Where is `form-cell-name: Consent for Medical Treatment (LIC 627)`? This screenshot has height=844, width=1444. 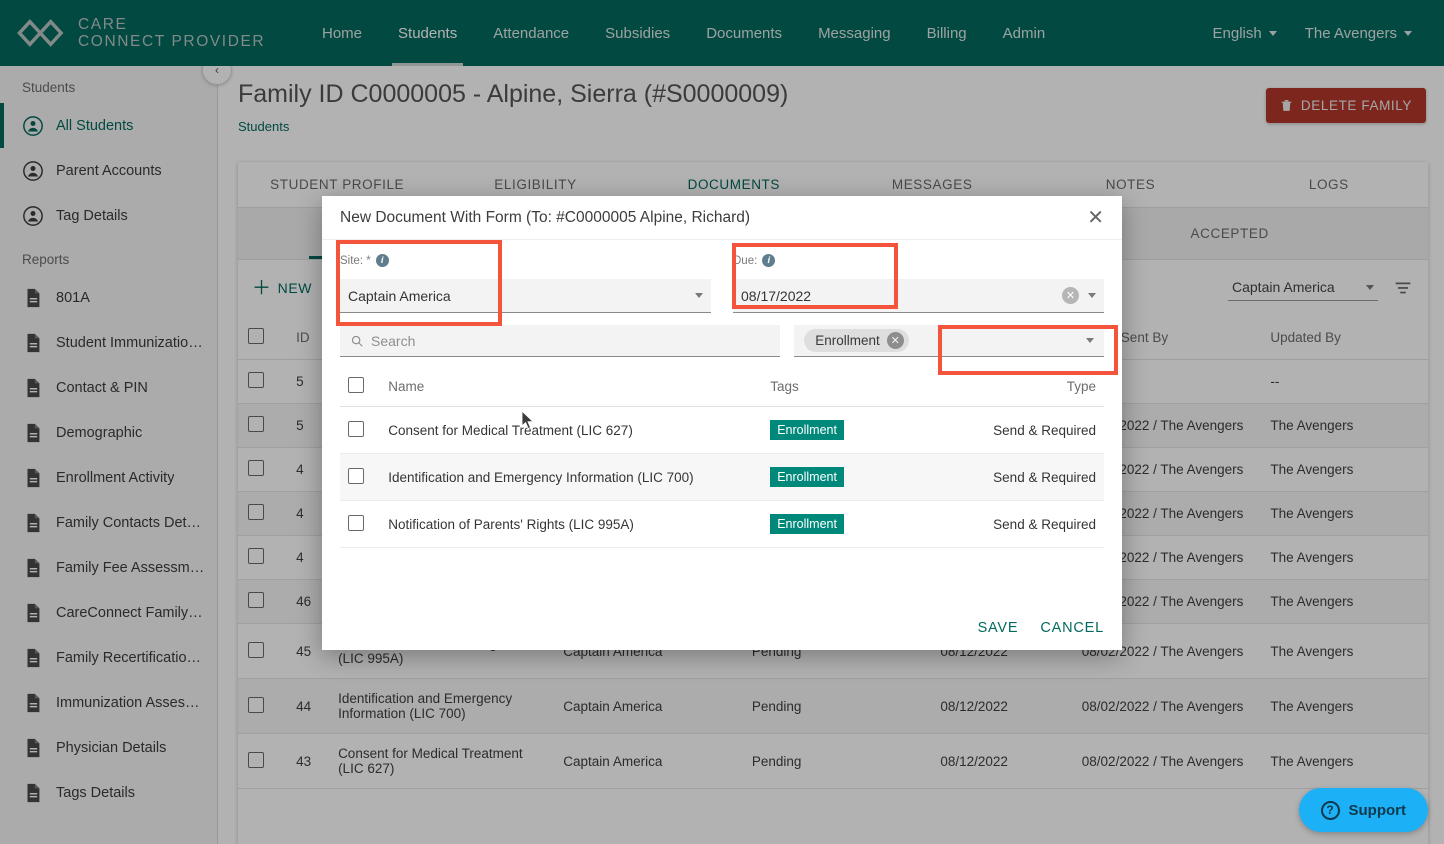 form-cell-name: Consent for Medical Treatment (LIC 627) is located at coordinates (571, 430).